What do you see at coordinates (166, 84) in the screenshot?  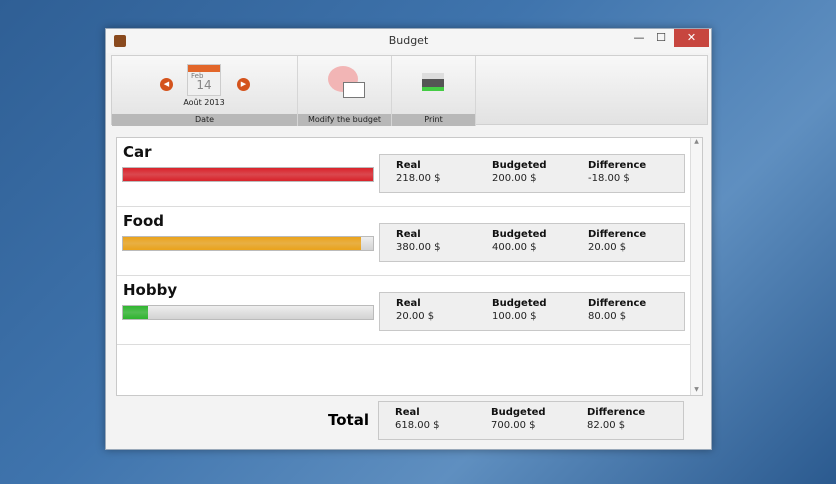 I see `prev-month-button: ◀` at bounding box center [166, 84].